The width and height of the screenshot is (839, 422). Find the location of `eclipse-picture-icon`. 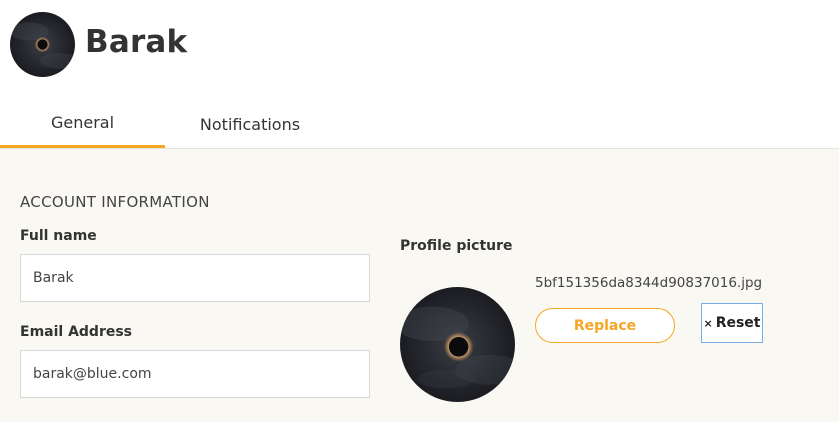

eclipse-picture-icon is located at coordinates (457, 344).